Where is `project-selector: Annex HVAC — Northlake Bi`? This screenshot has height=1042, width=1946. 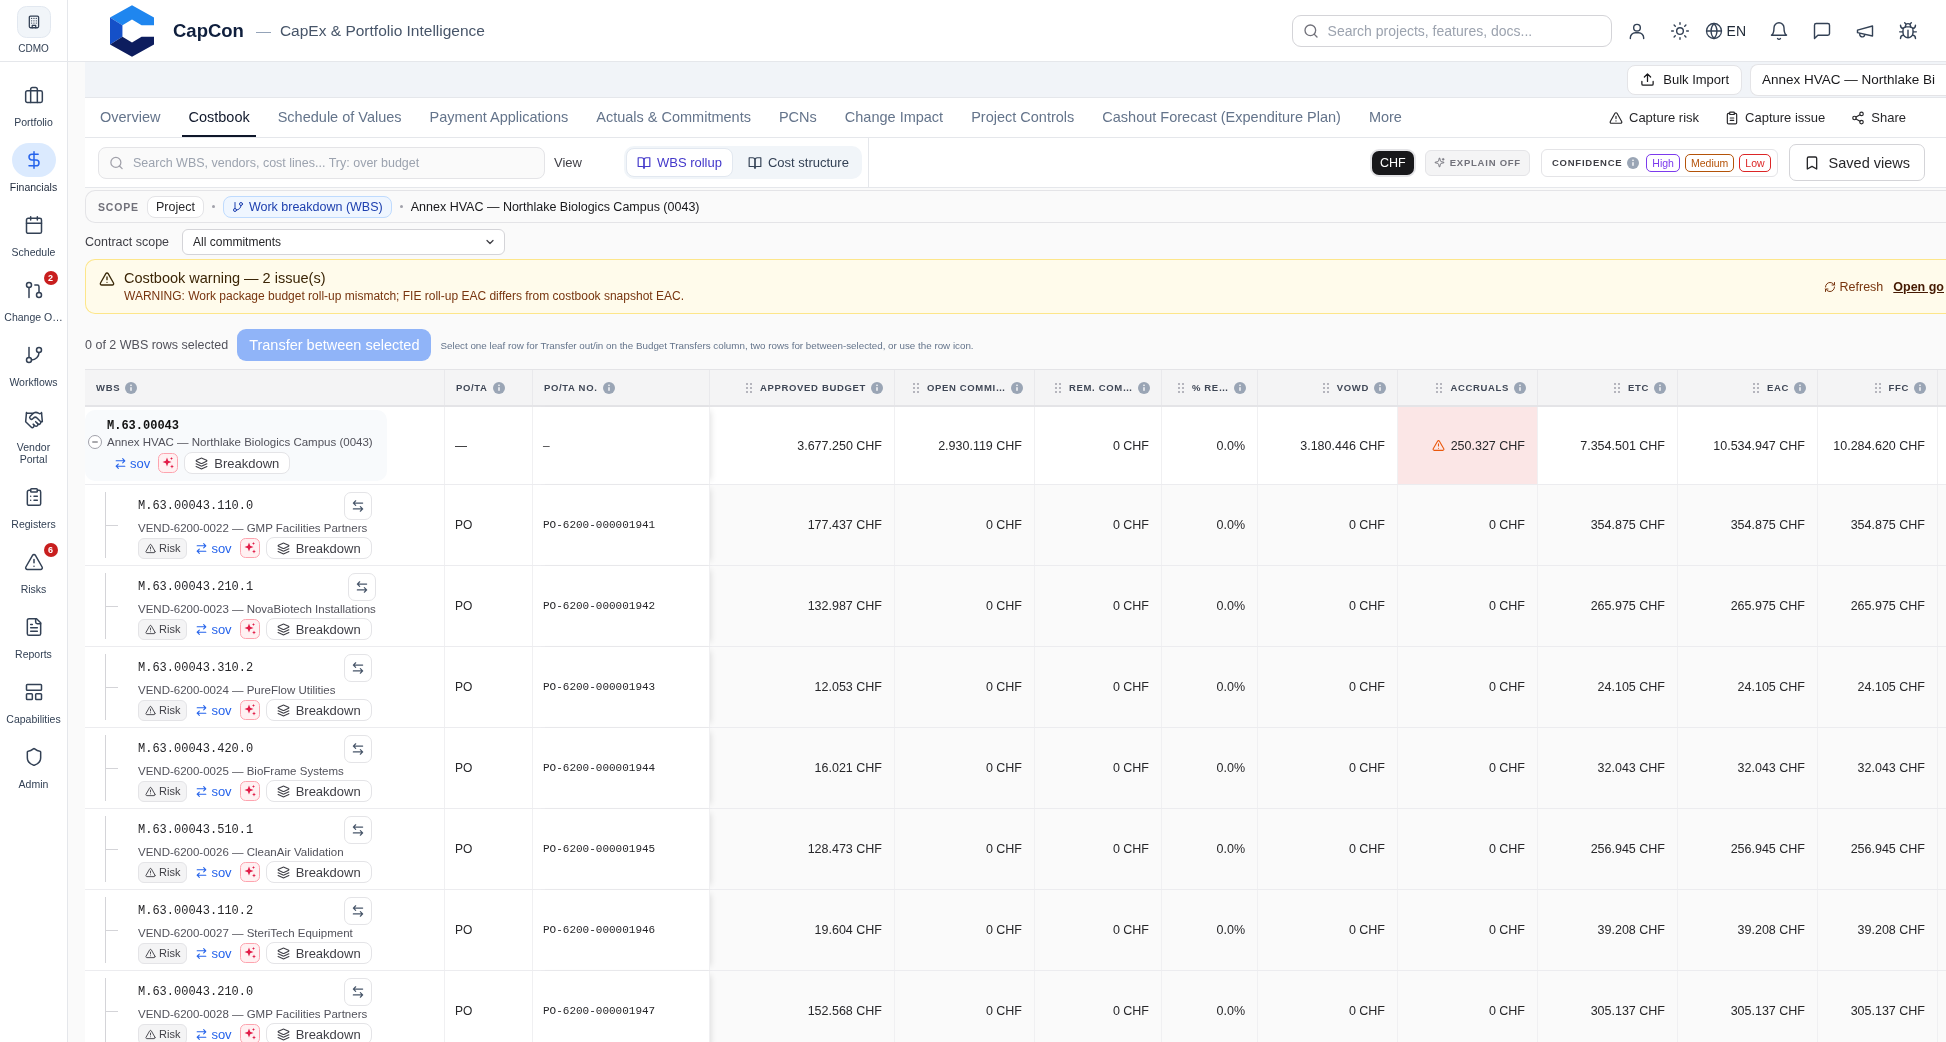 project-selector: Annex HVAC — Northlake Bi is located at coordinates (1848, 79).